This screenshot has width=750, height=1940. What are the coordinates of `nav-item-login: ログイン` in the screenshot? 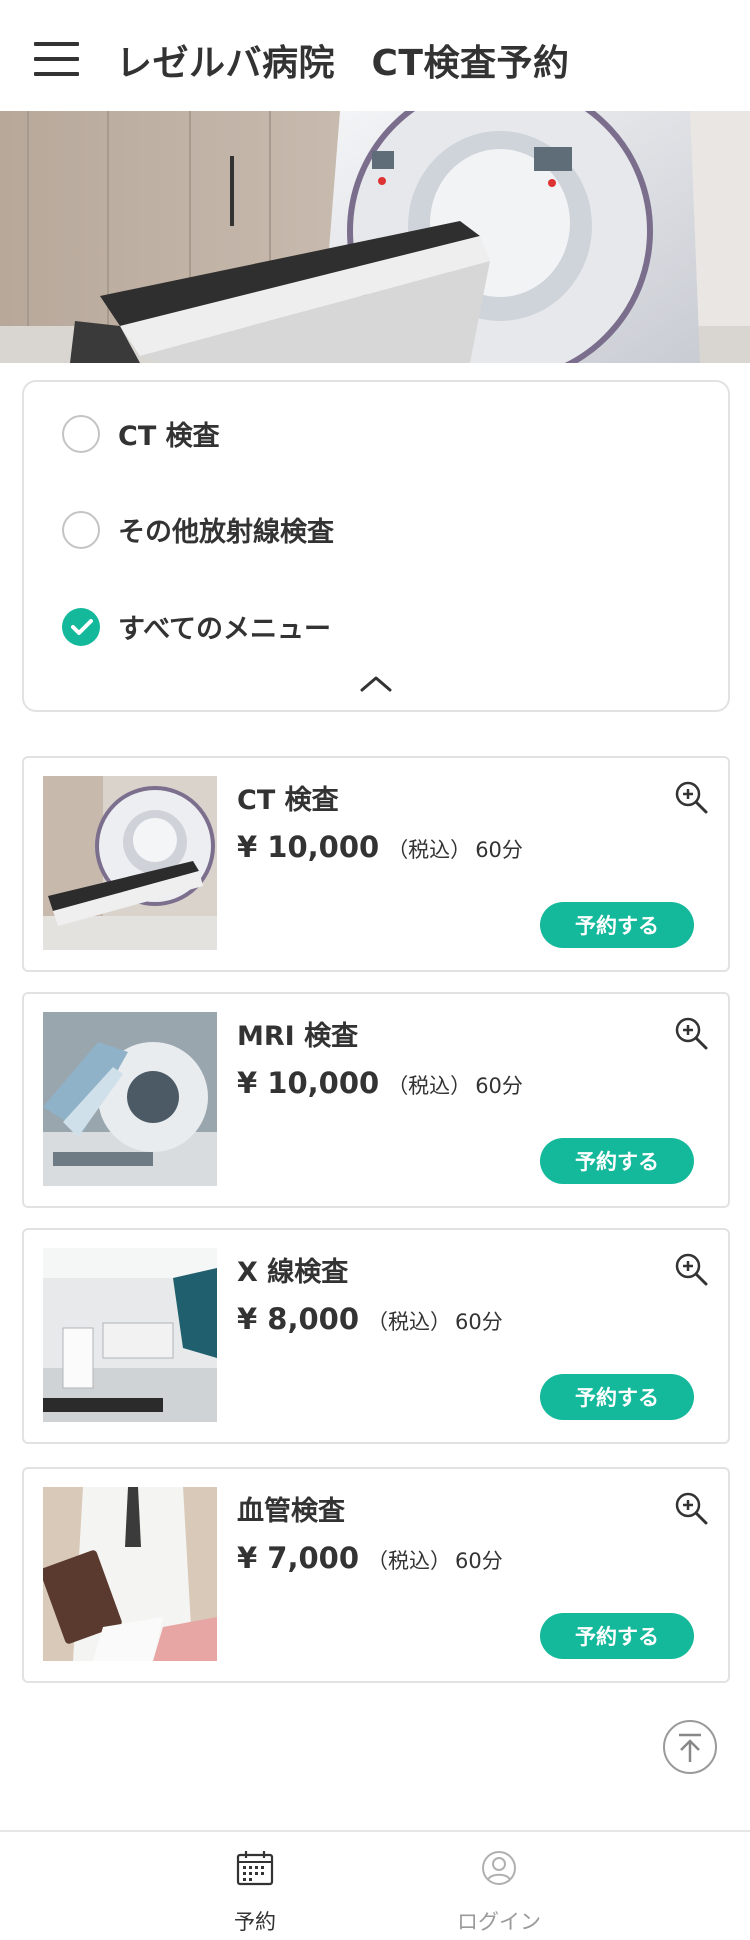 It's located at (499, 1886).